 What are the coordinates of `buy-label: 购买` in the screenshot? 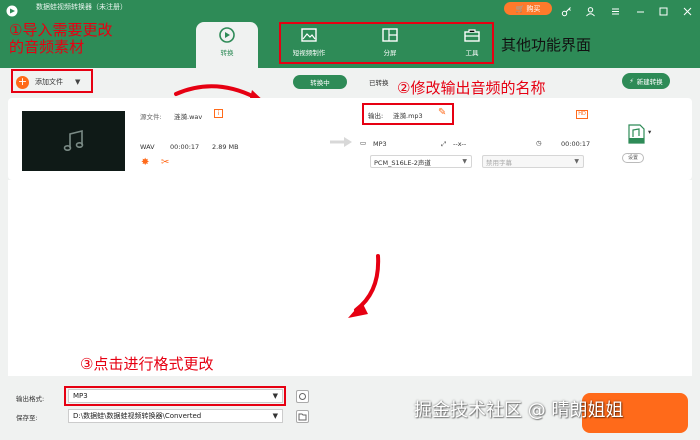 It's located at (533, 8).